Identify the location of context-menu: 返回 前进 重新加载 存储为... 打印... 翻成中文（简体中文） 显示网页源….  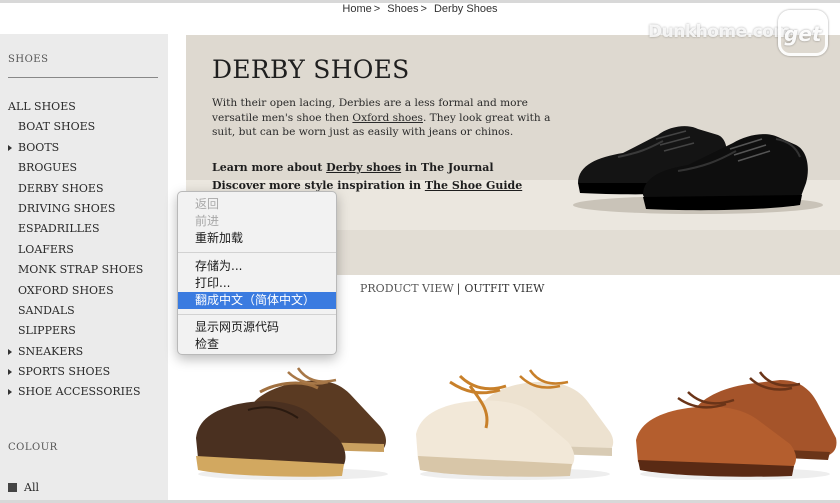
(257, 273).